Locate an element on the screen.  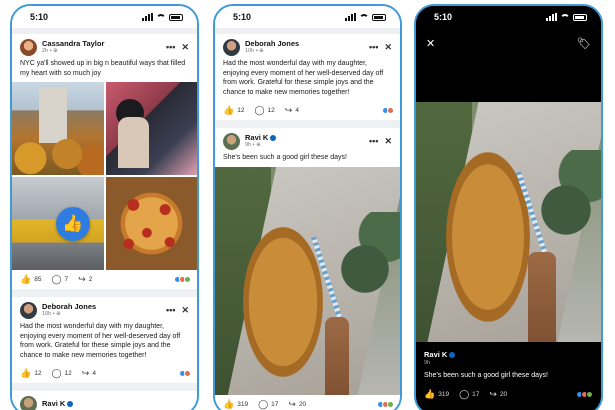
author-name: Cassandra Taylor is located at coordinates (101, 44).